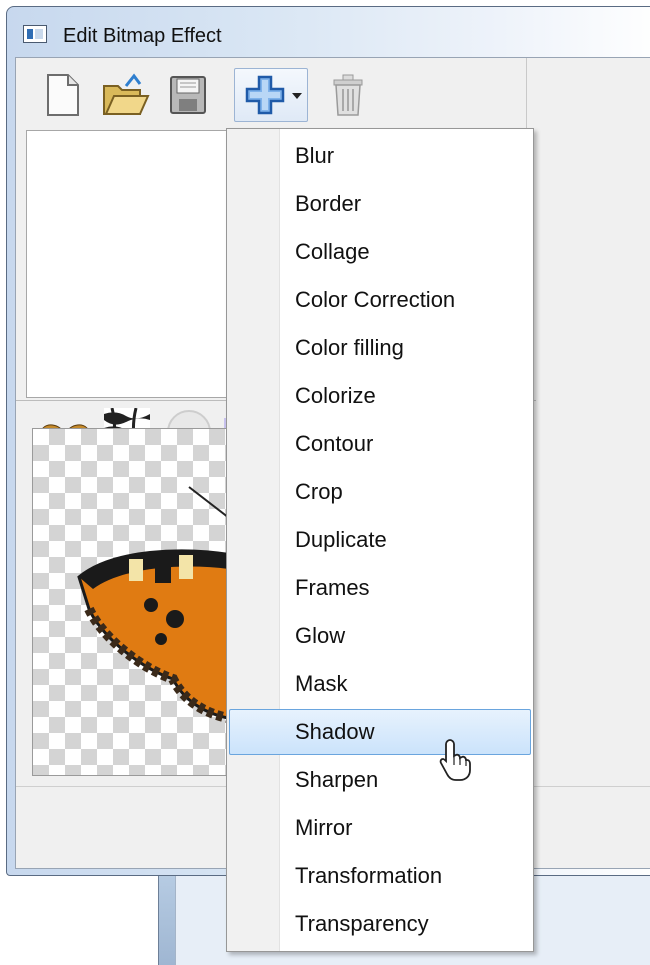 Image resolution: width=650 pixels, height=965 pixels. I want to click on window-title: Edit Bitmap Effect, so click(142, 36).